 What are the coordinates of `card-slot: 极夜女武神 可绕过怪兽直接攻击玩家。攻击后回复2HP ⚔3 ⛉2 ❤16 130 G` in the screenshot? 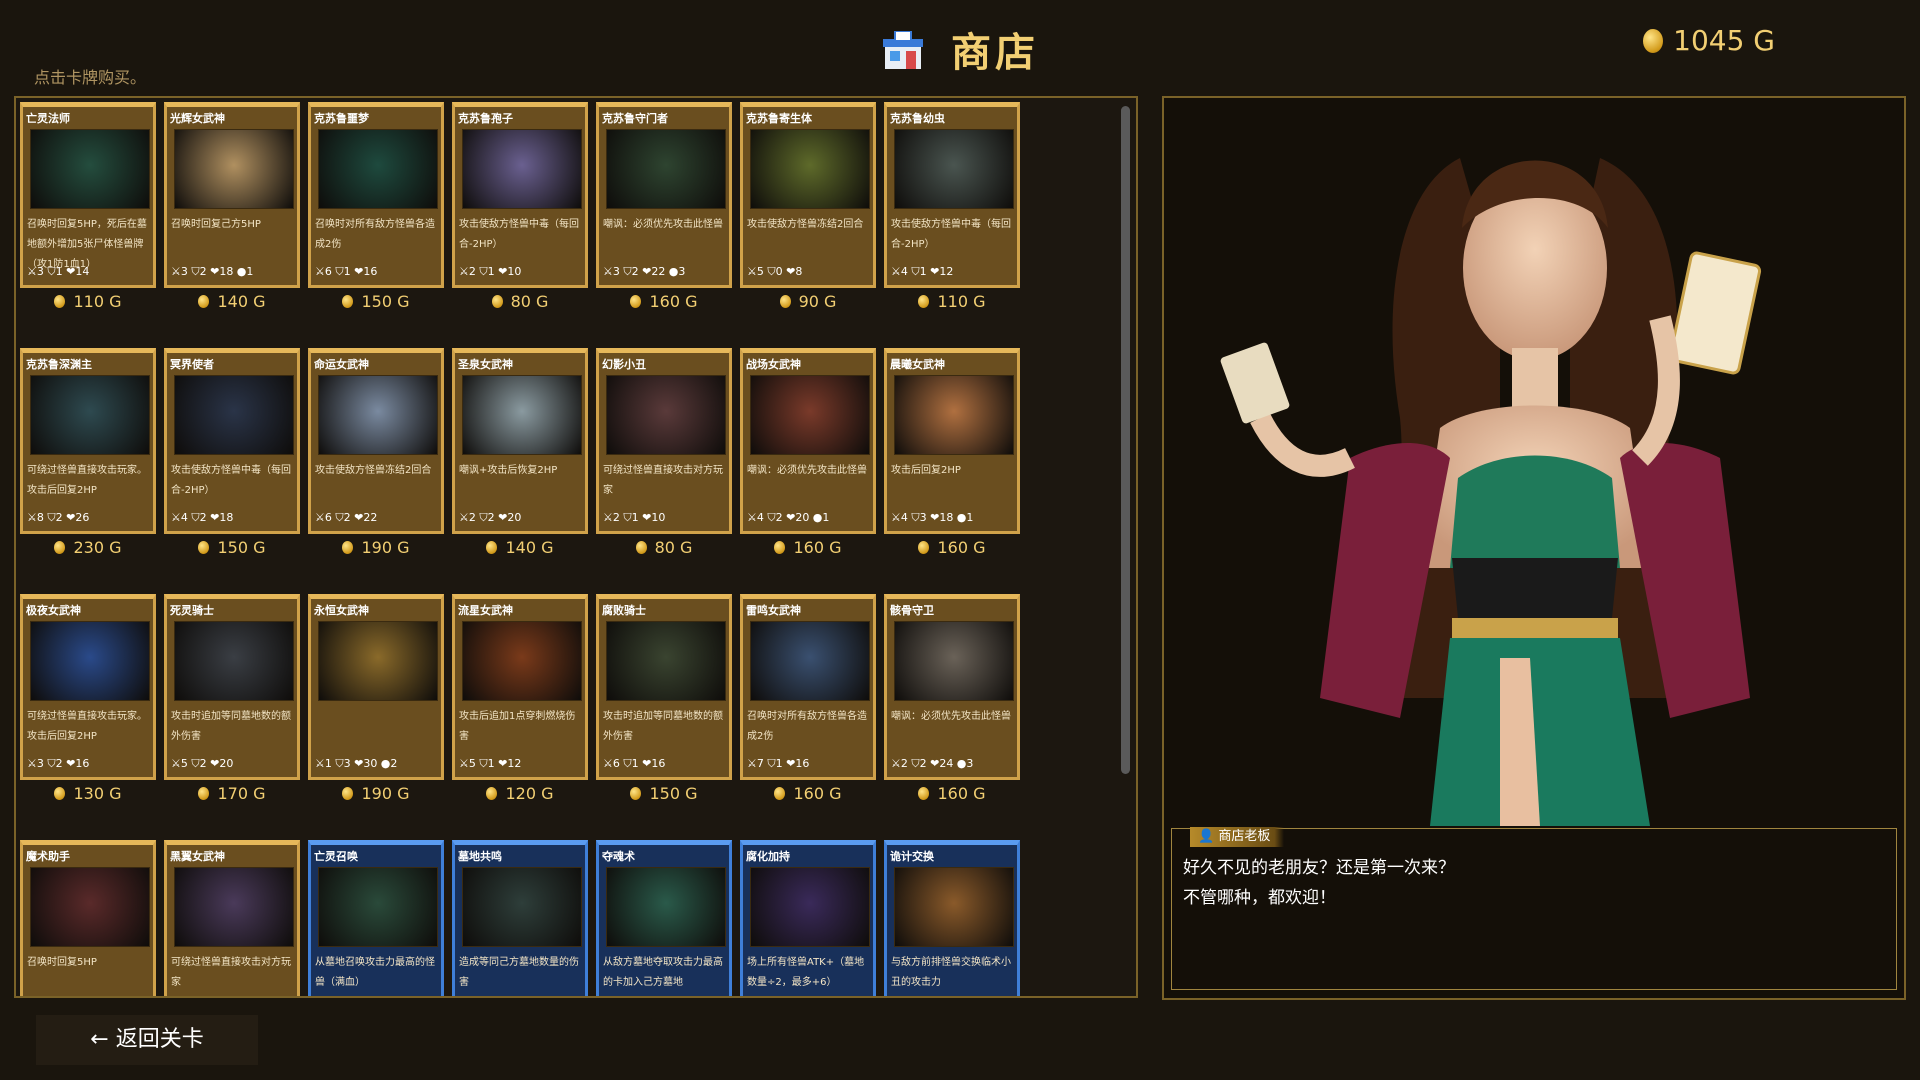 It's located at (88, 698).